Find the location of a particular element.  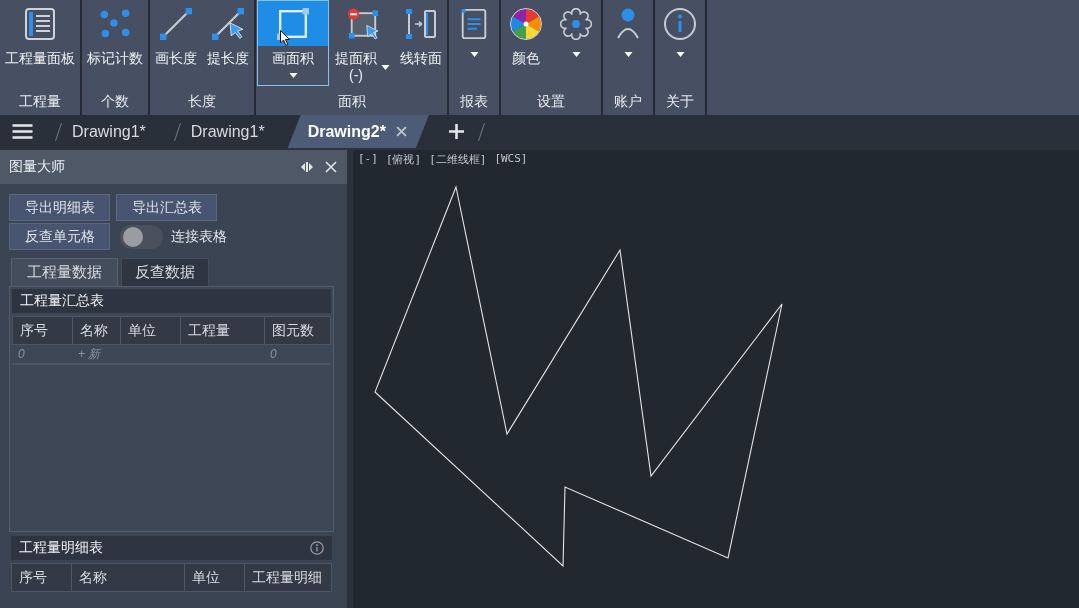

view-control: [二维线框] is located at coordinates (458, 159).